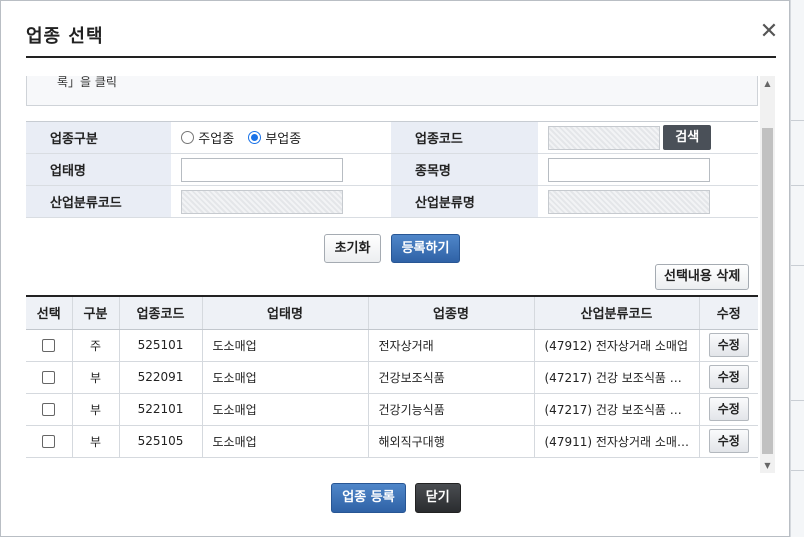 Image resolution: width=804 pixels, height=537 pixels. I want to click on business-type-radios: 주업종 부업종, so click(281, 137).